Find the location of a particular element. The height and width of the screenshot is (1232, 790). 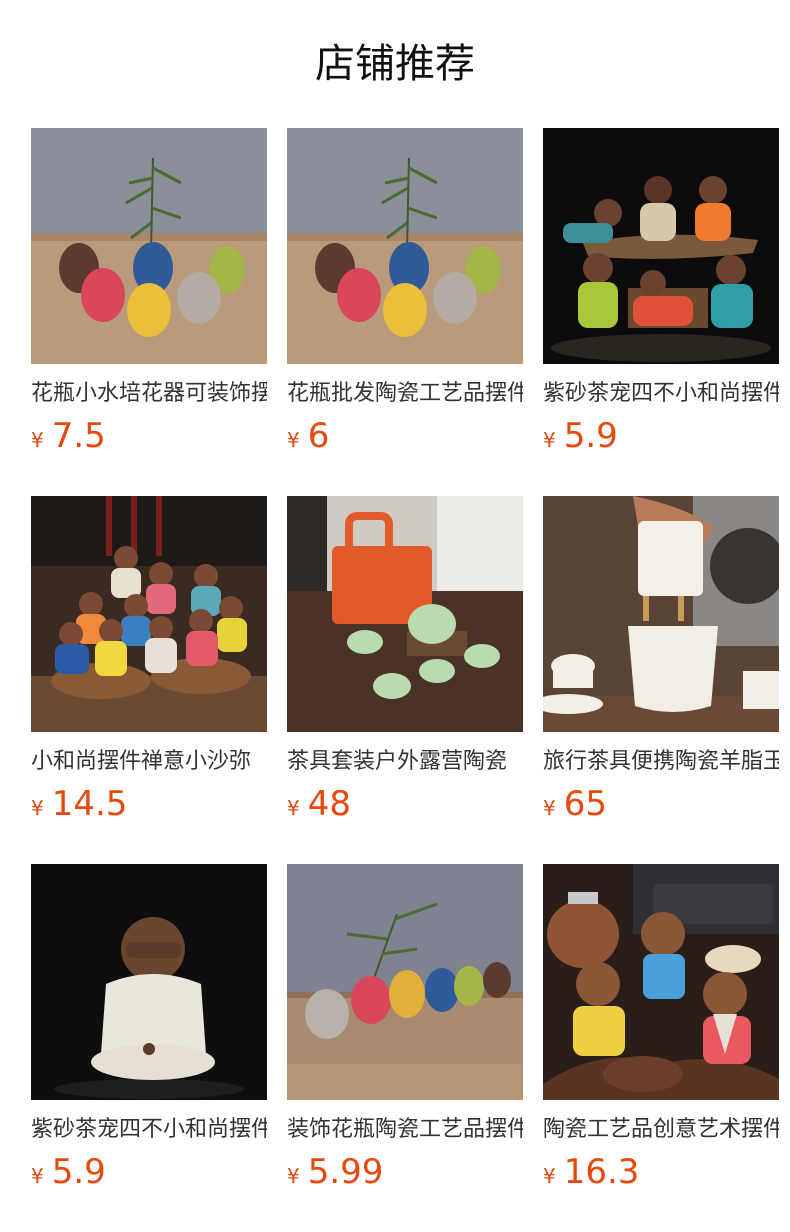

product-card: 陶瓷工艺品创意艺术摆件 ¥16.3 is located at coordinates (661, 1048).